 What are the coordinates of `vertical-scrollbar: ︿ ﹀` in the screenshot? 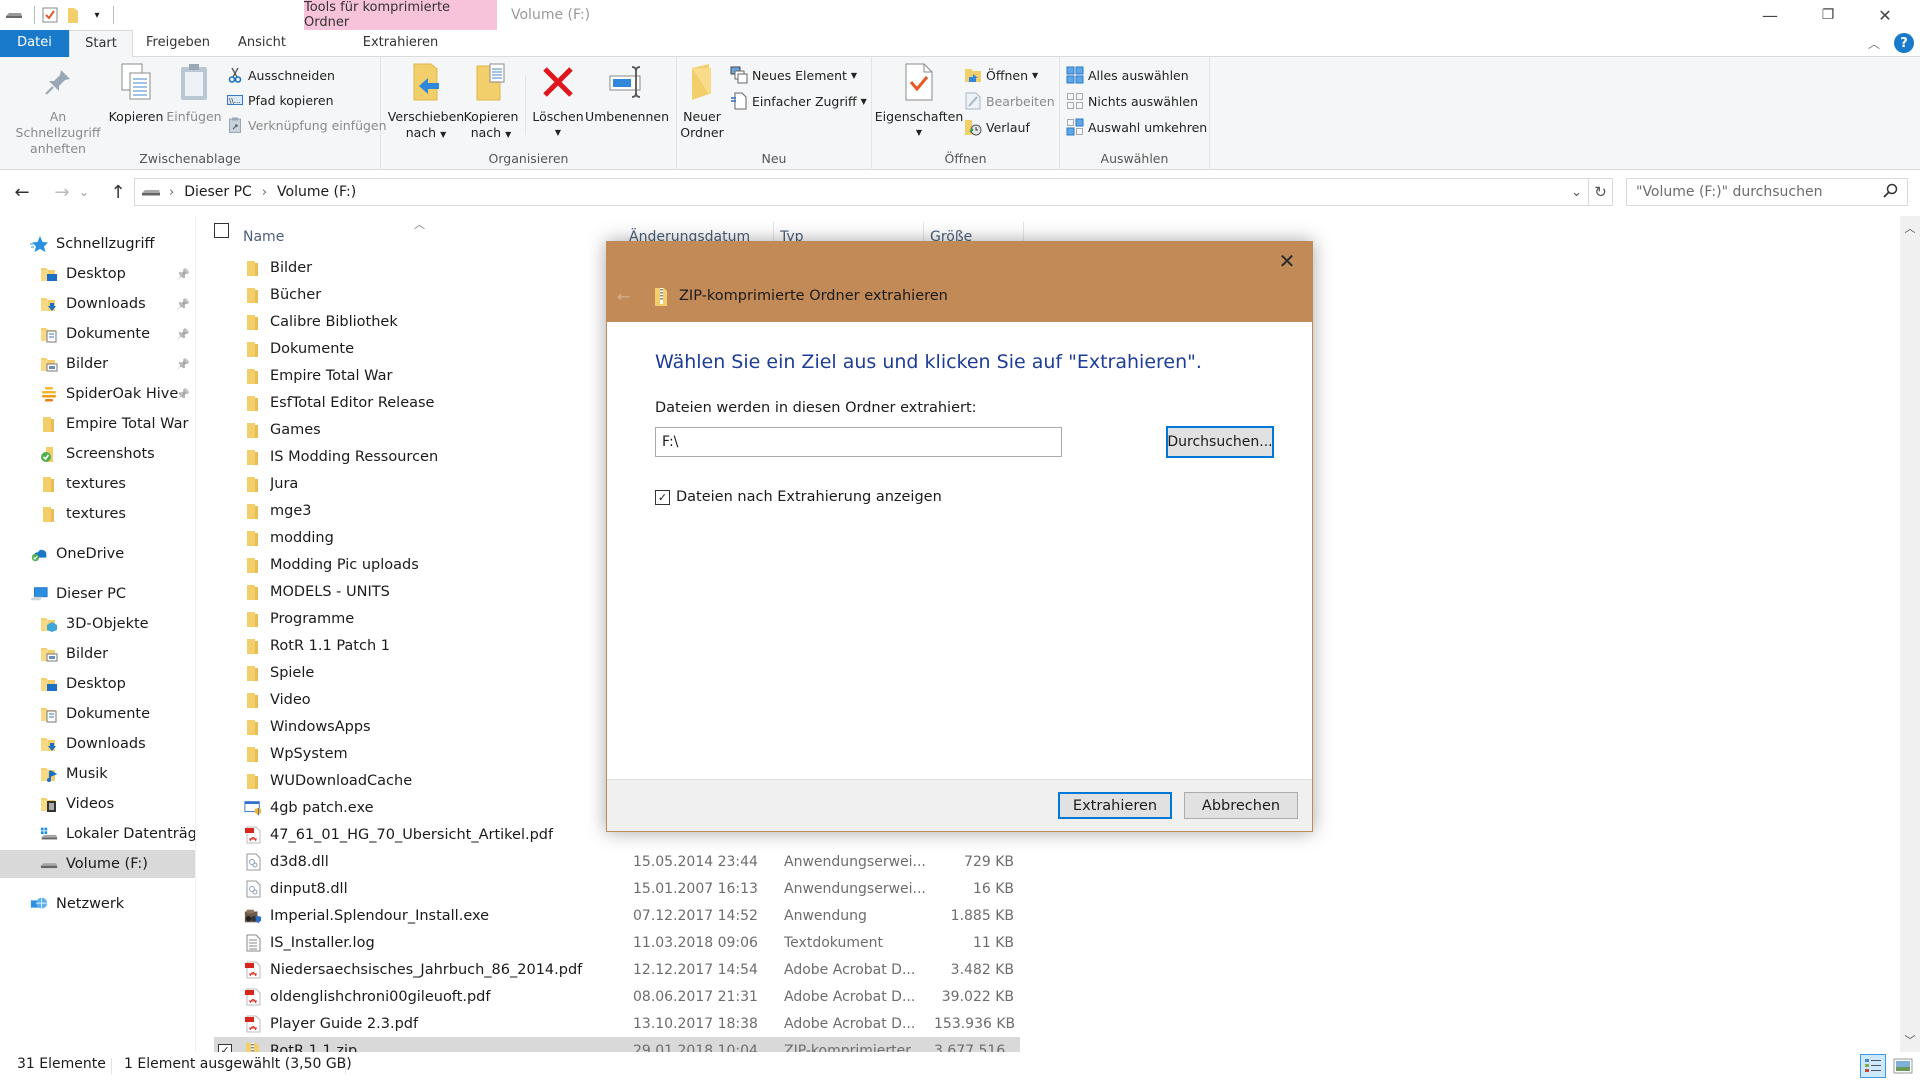 It's located at (1910, 634).